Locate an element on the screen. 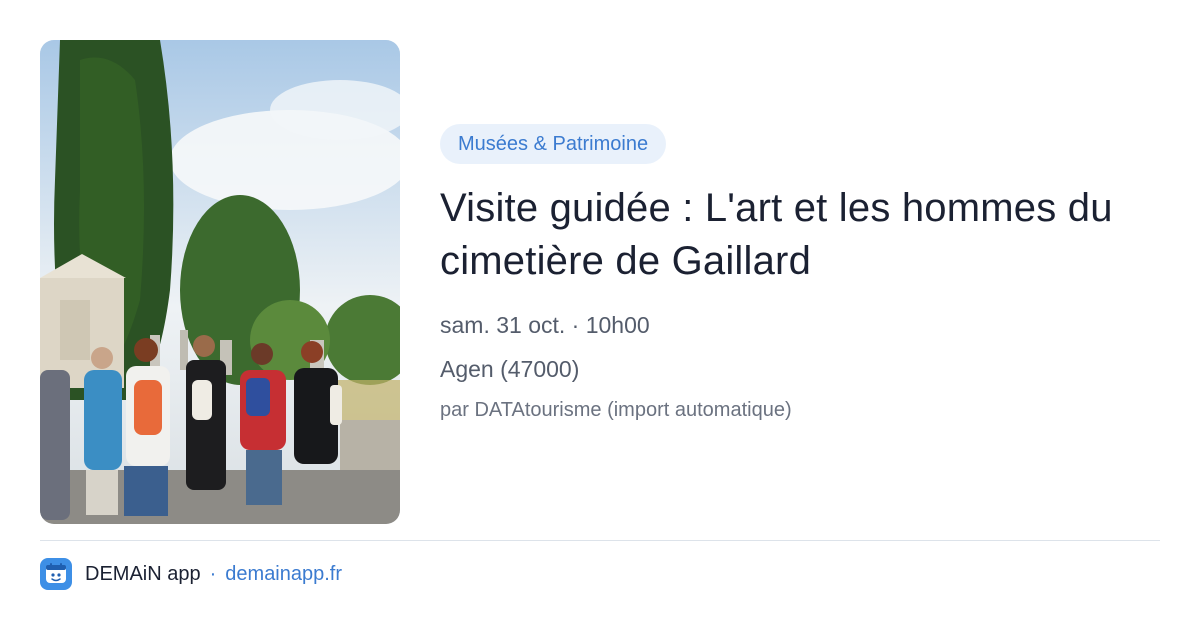 The height and width of the screenshot is (630, 1200). domain-link: demainapp.fr is located at coordinates (283, 574).